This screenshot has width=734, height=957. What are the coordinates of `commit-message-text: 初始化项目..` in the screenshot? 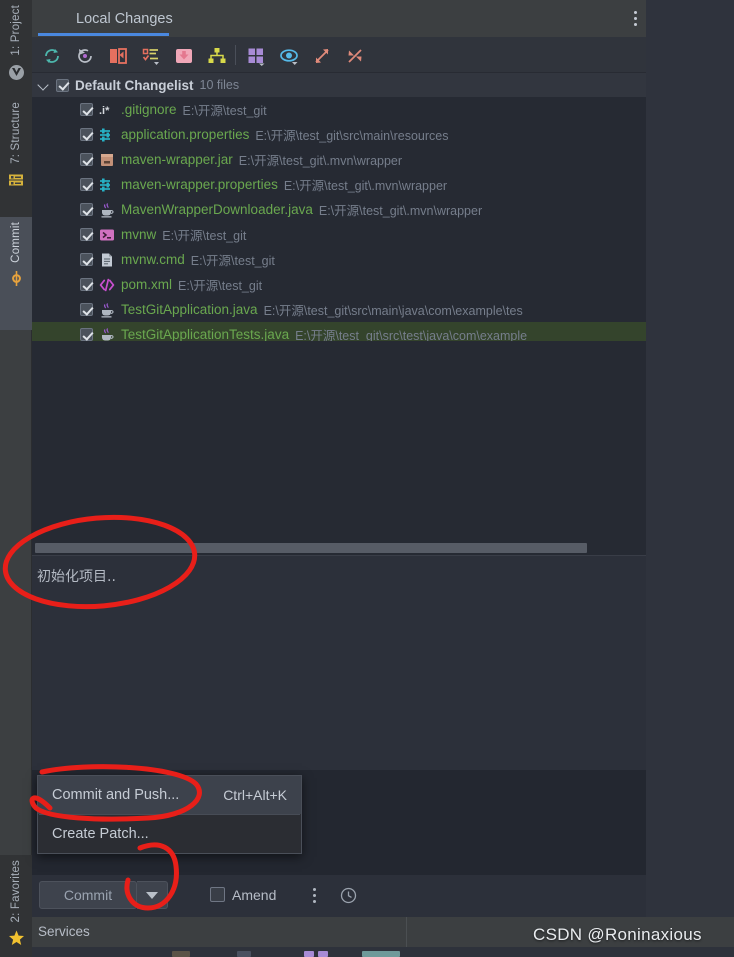 It's located at (76, 576).